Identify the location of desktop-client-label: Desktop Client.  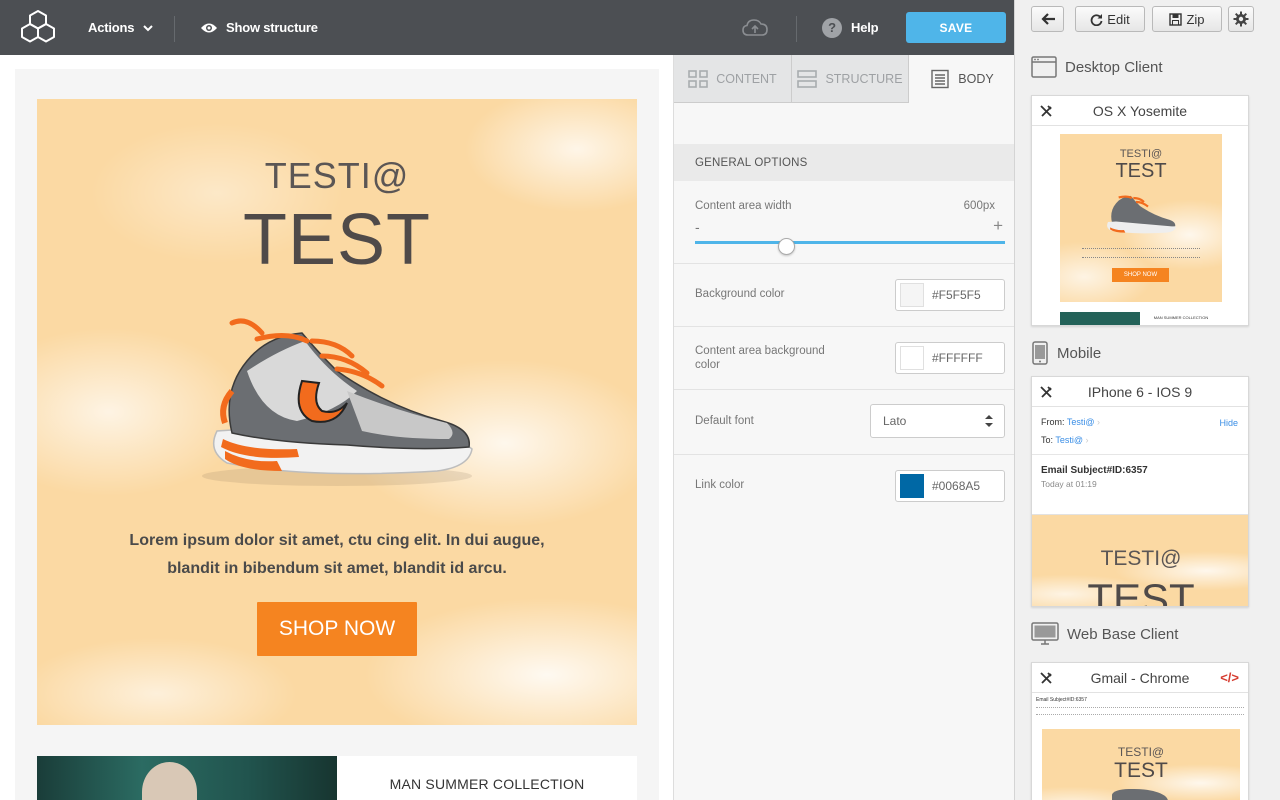
(1114, 67).